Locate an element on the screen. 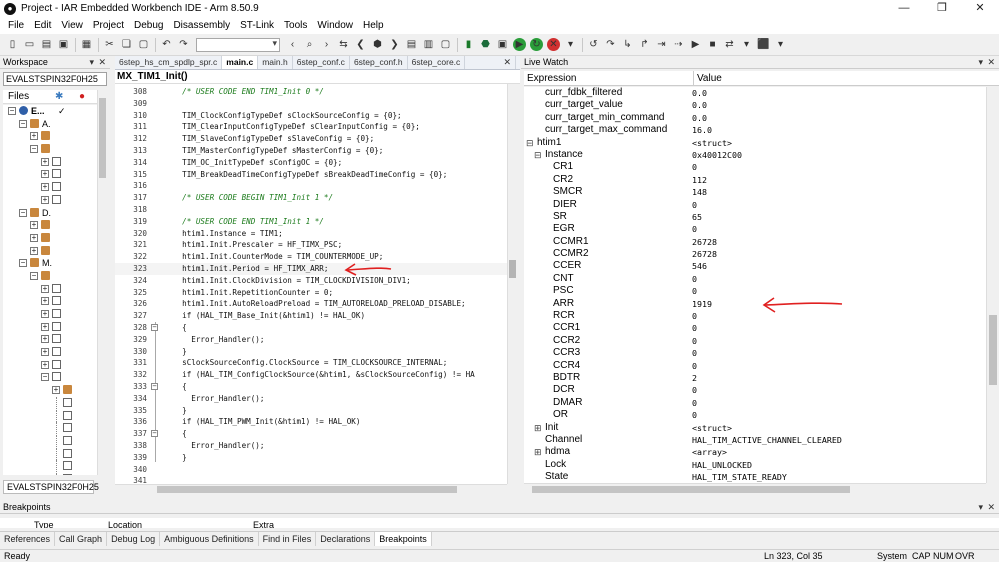 Image resolution: width=999 pixels, height=562 pixels. tree-node: − M. is located at coordinates (50, 263).